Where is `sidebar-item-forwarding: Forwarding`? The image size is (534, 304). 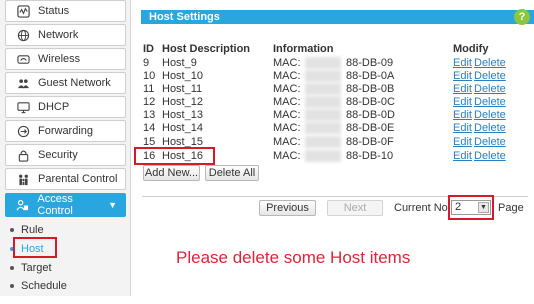
sidebar-item-forwarding: Forwarding is located at coordinates (65, 131).